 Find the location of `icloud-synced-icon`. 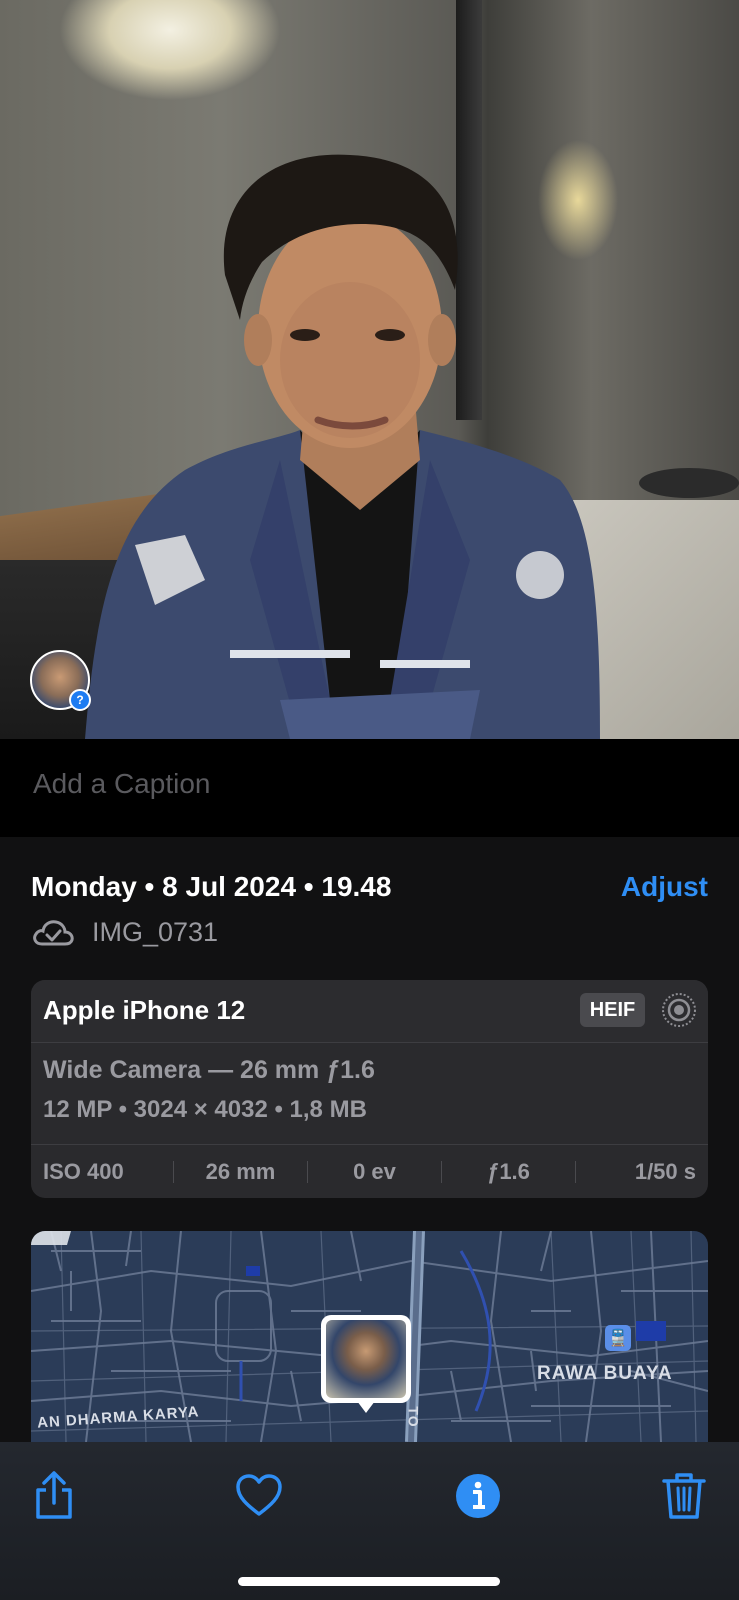

icloud-synced-icon is located at coordinates (53, 933).